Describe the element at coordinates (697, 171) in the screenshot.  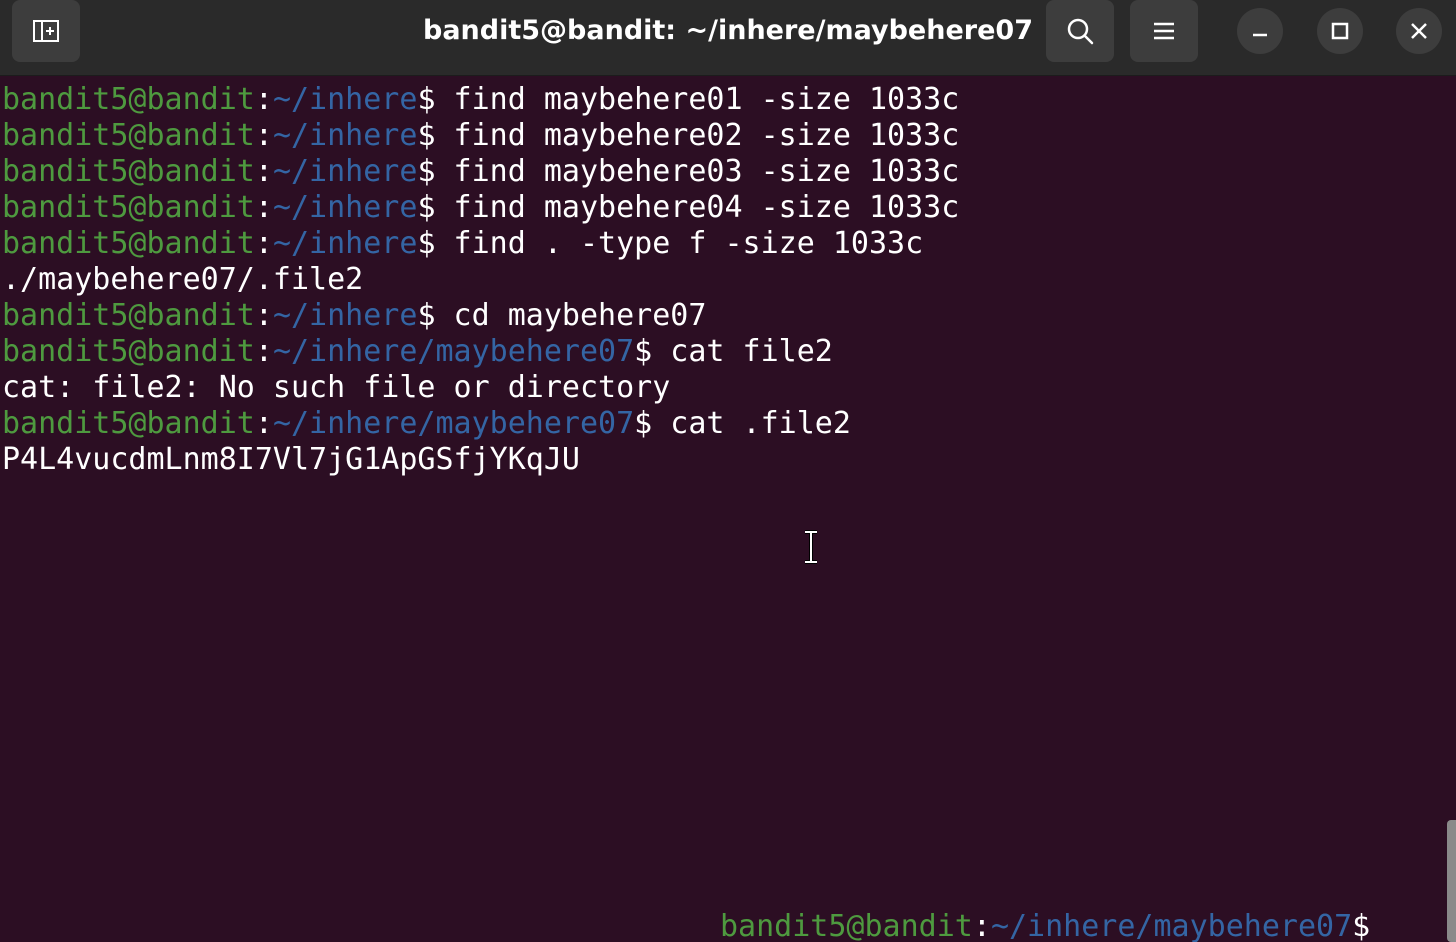
I see `command-text: find maybehere03 -size 1033c` at that location.